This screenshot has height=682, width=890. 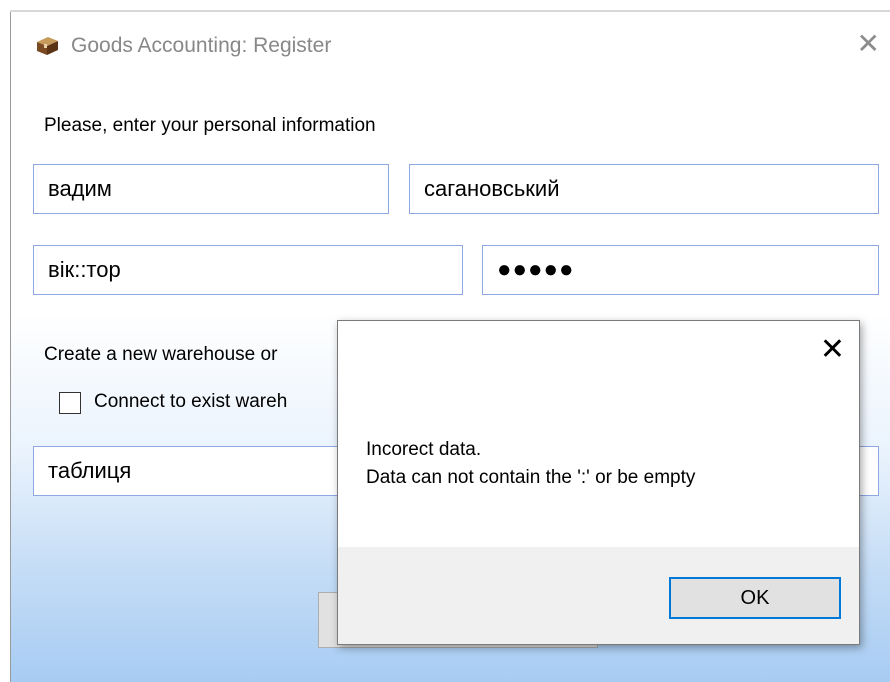 What do you see at coordinates (161, 354) in the screenshot?
I see `warehouse-section-label: Create a new warehouse or` at bounding box center [161, 354].